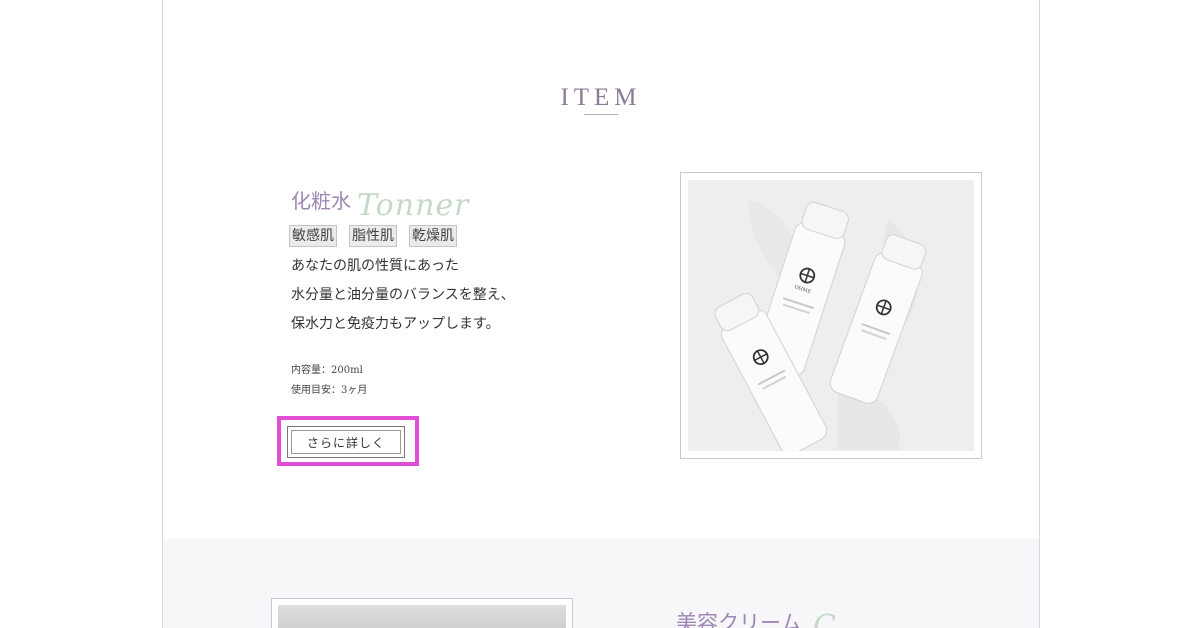 Image resolution: width=1200 pixels, height=628 pixels. I want to click on product-script-title: Tonner, so click(413, 205).